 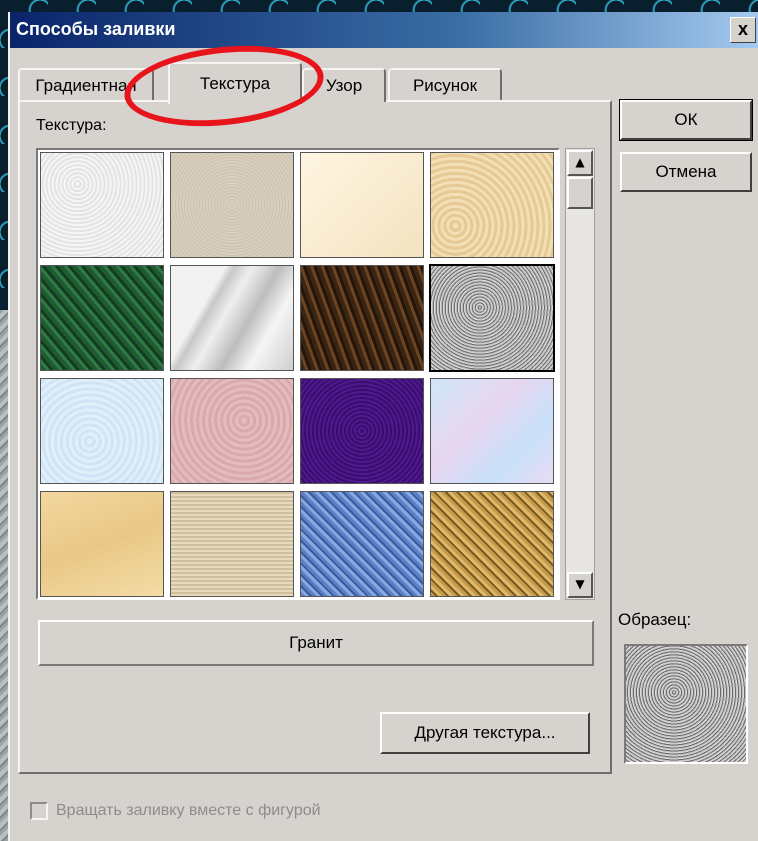 What do you see at coordinates (492, 318) in the screenshot?
I see `texture-tile-granite` at bounding box center [492, 318].